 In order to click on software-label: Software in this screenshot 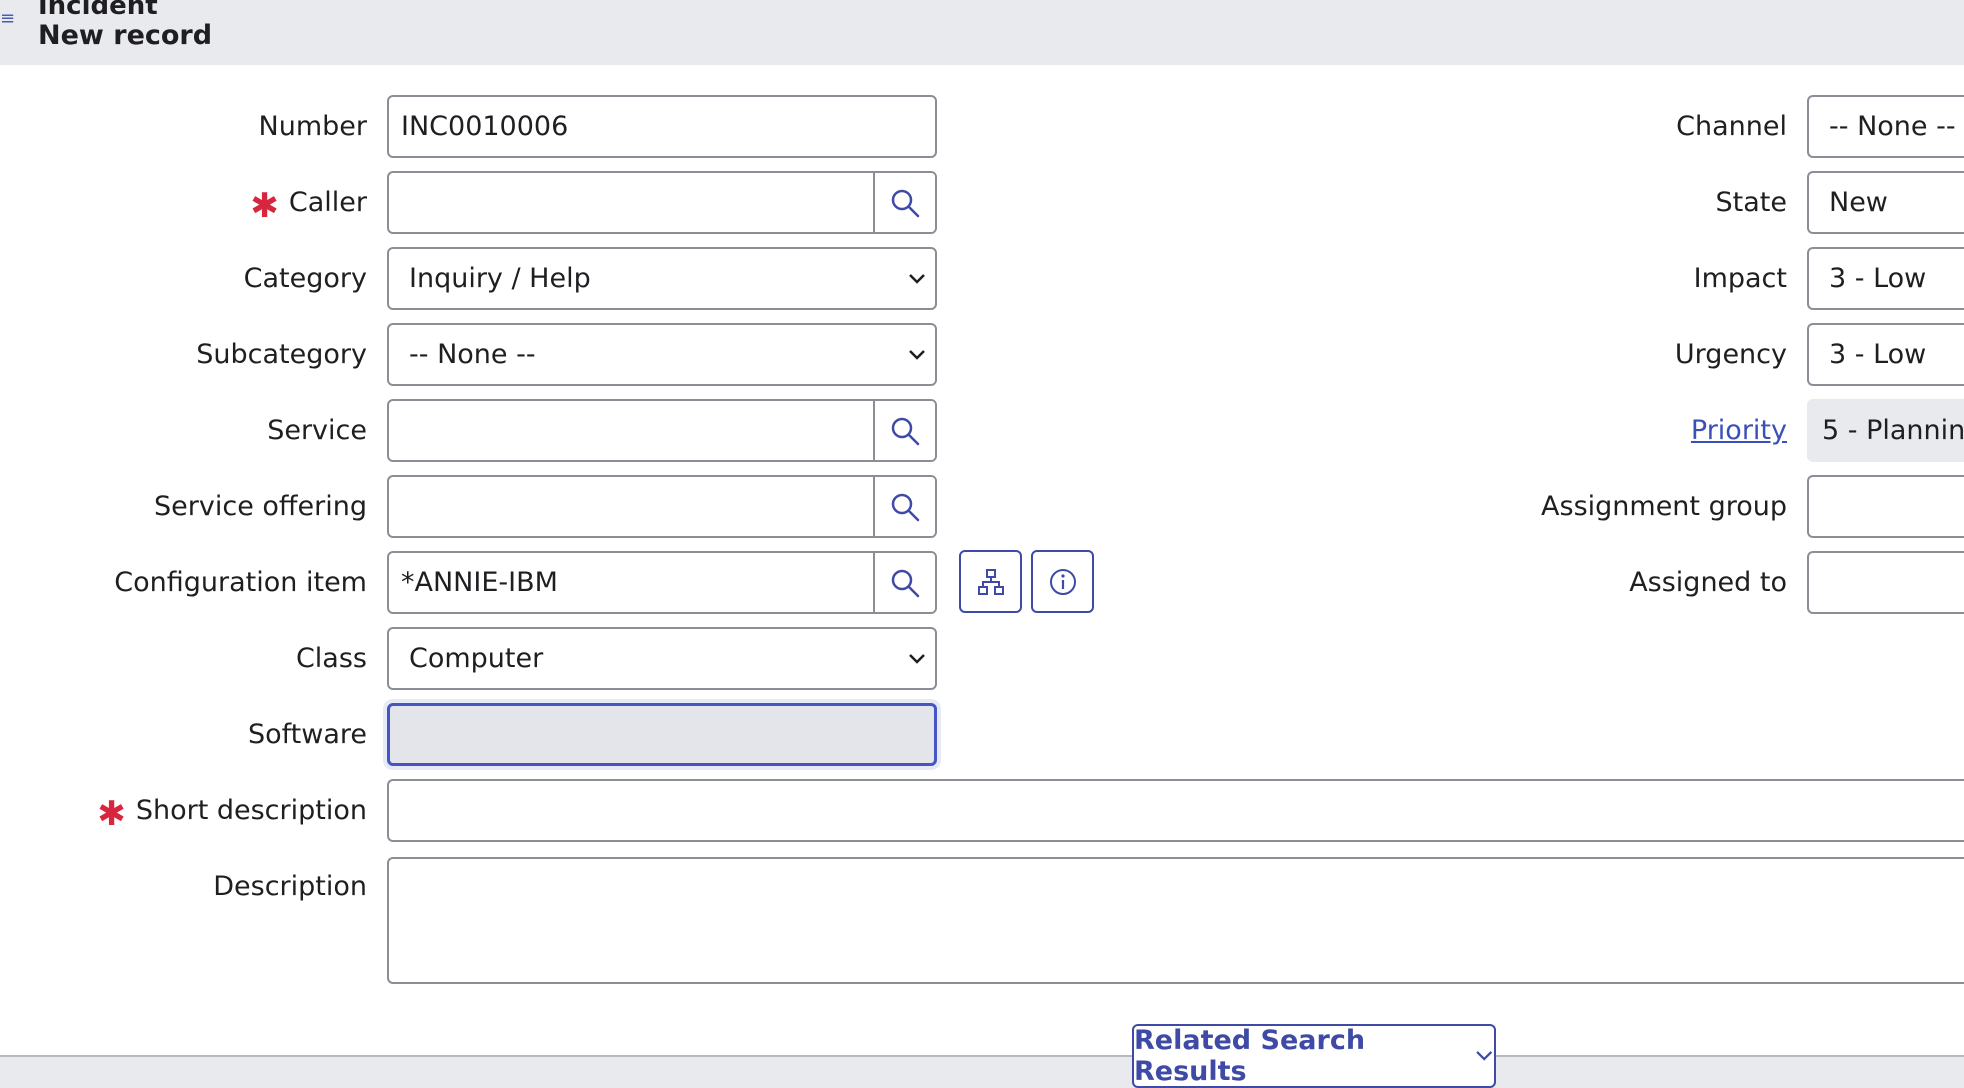, I will do `click(307, 734)`.